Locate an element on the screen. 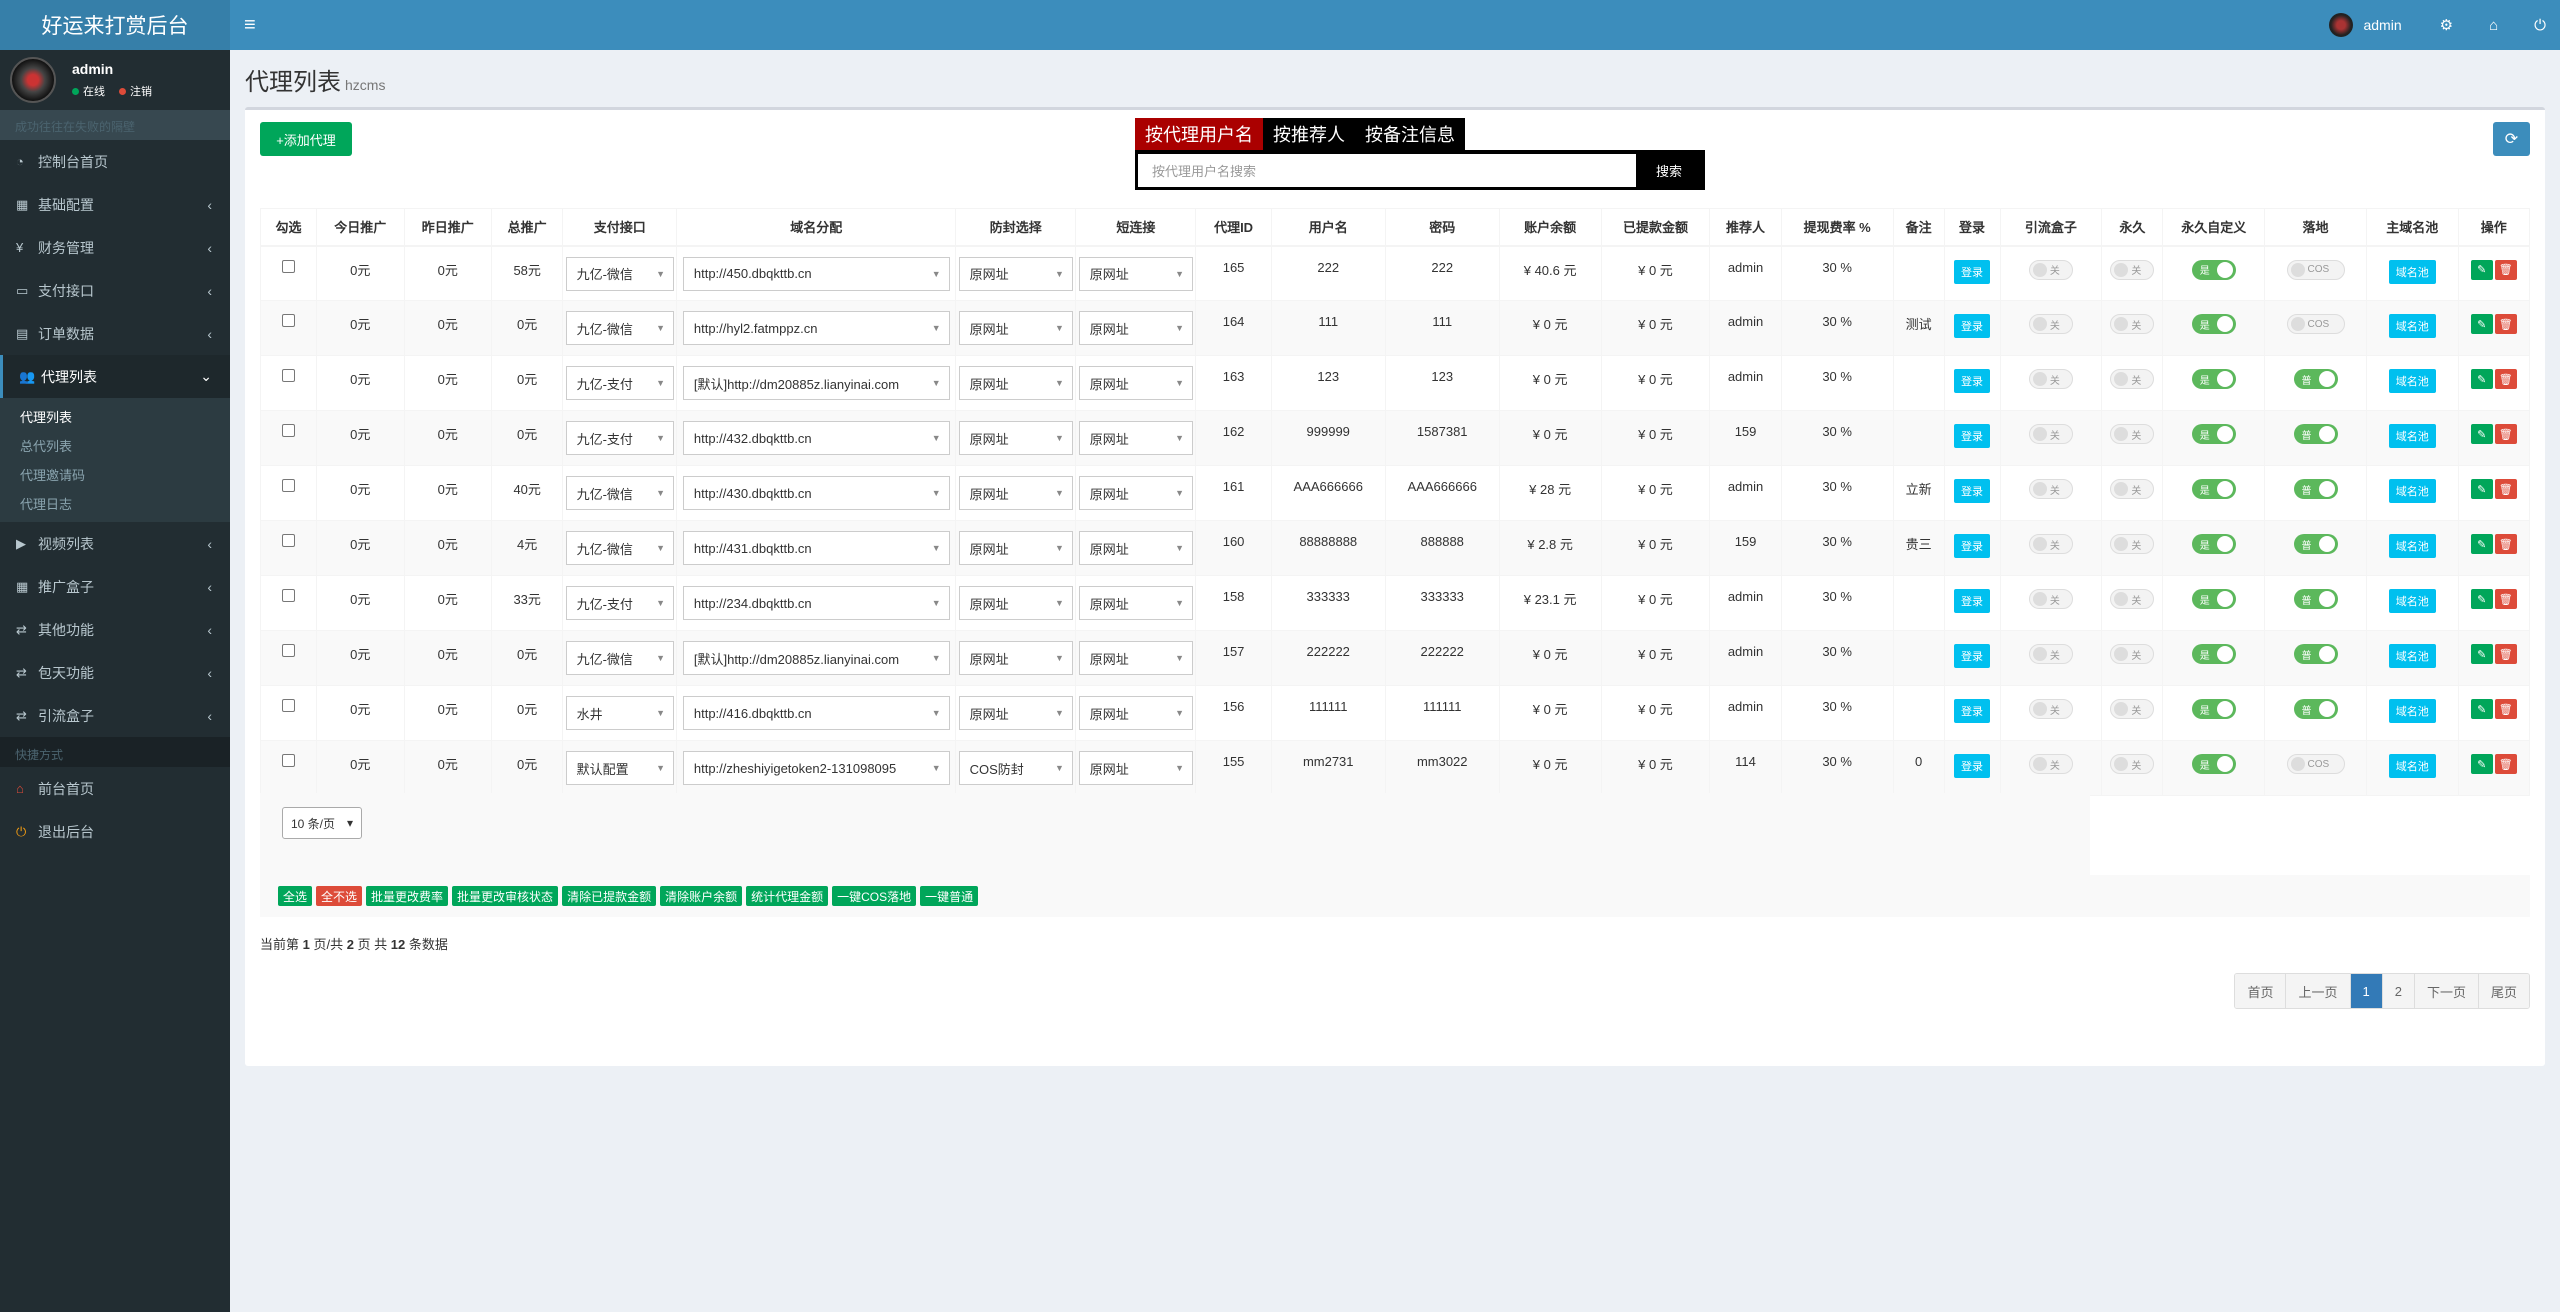 The image size is (2560, 1312). sidebar-toggle-icon: ≡ is located at coordinates (256, 25).